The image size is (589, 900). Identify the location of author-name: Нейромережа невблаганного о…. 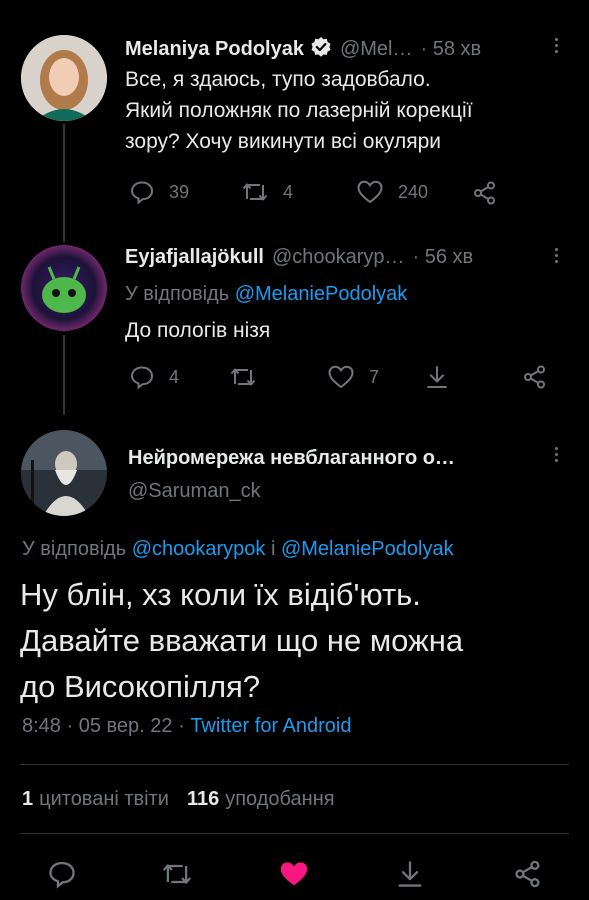
(291, 458).